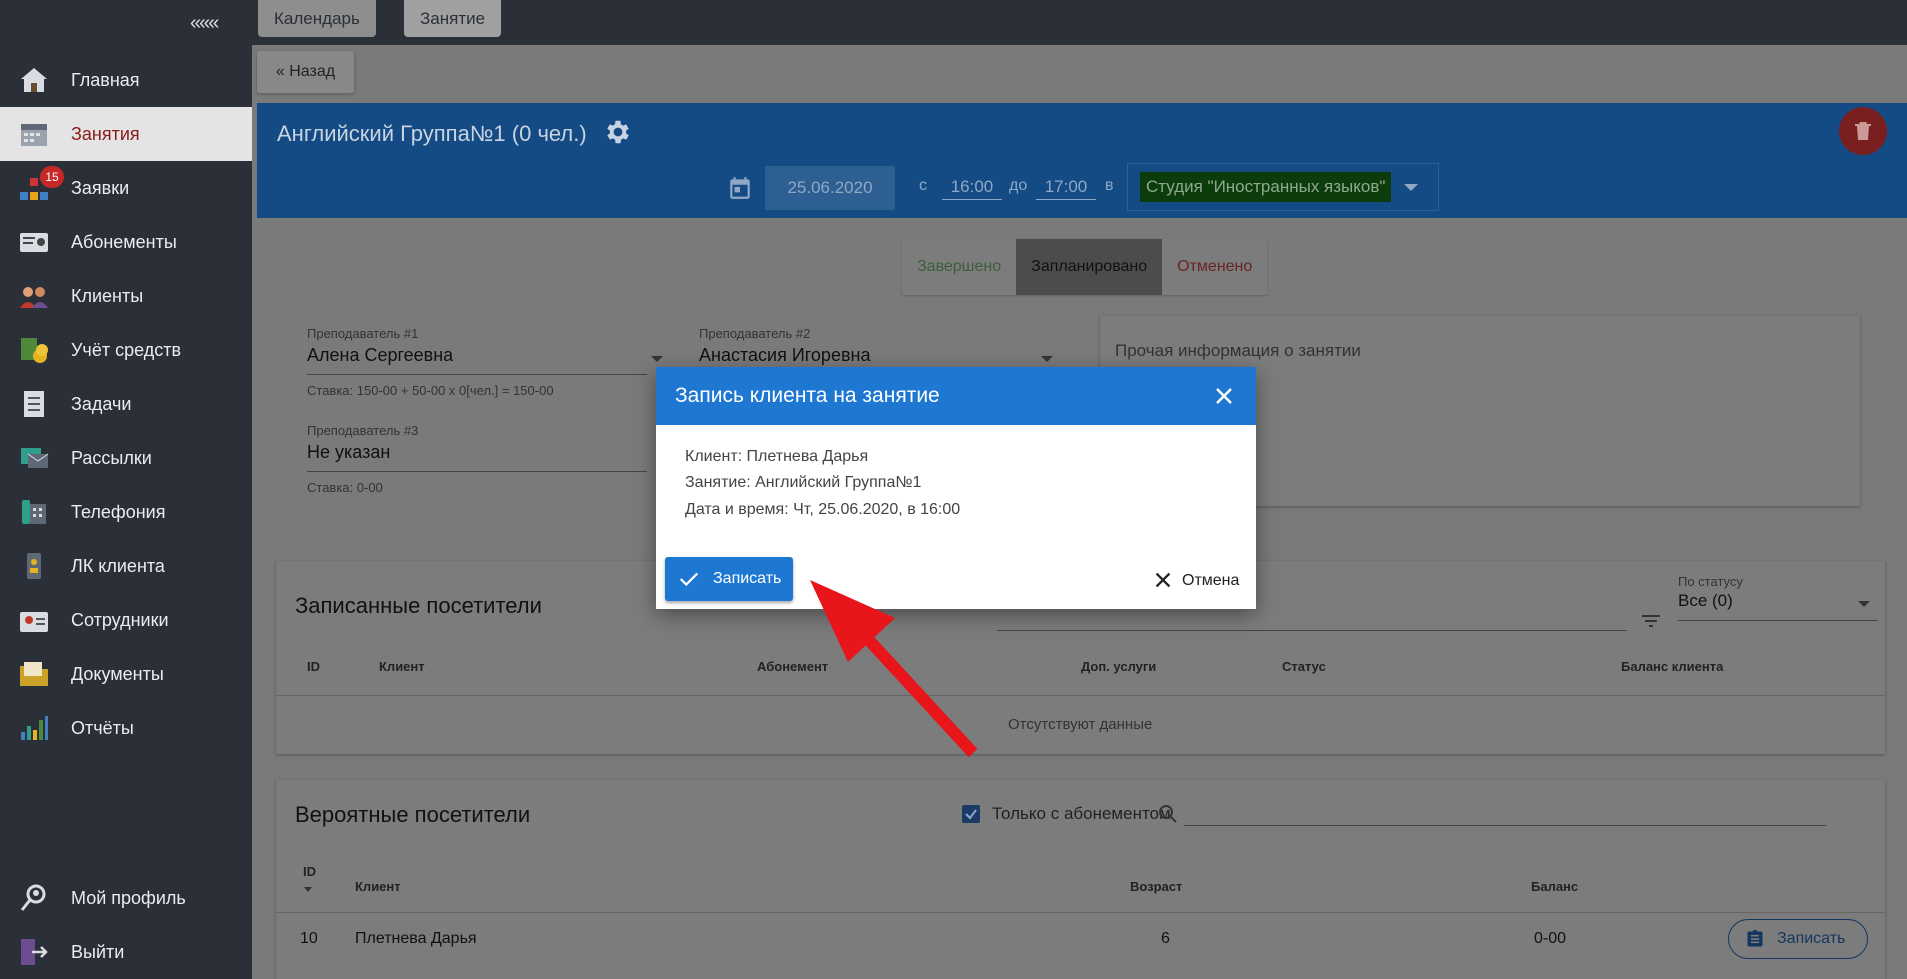  Describe the element at coordinates (126, 620) in the screenshot. I see `sidebar-item-staff: Сотрудники` at that location.